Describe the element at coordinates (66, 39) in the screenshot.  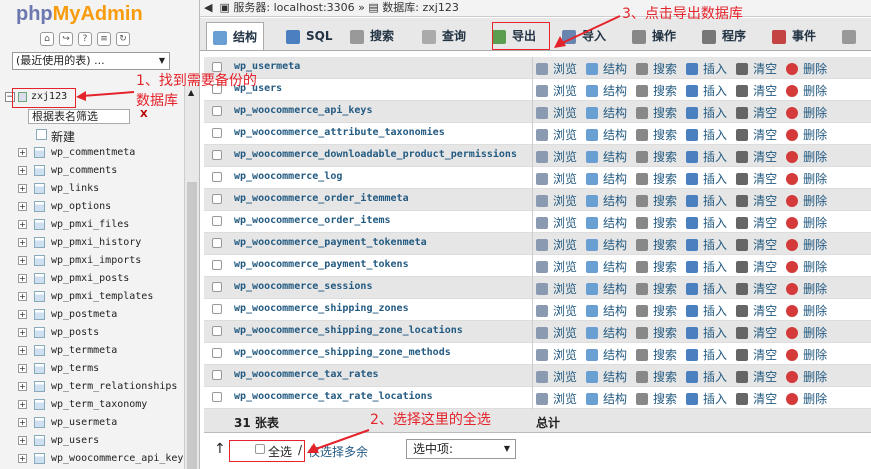
I see `logout-icon: ↪` at that location.